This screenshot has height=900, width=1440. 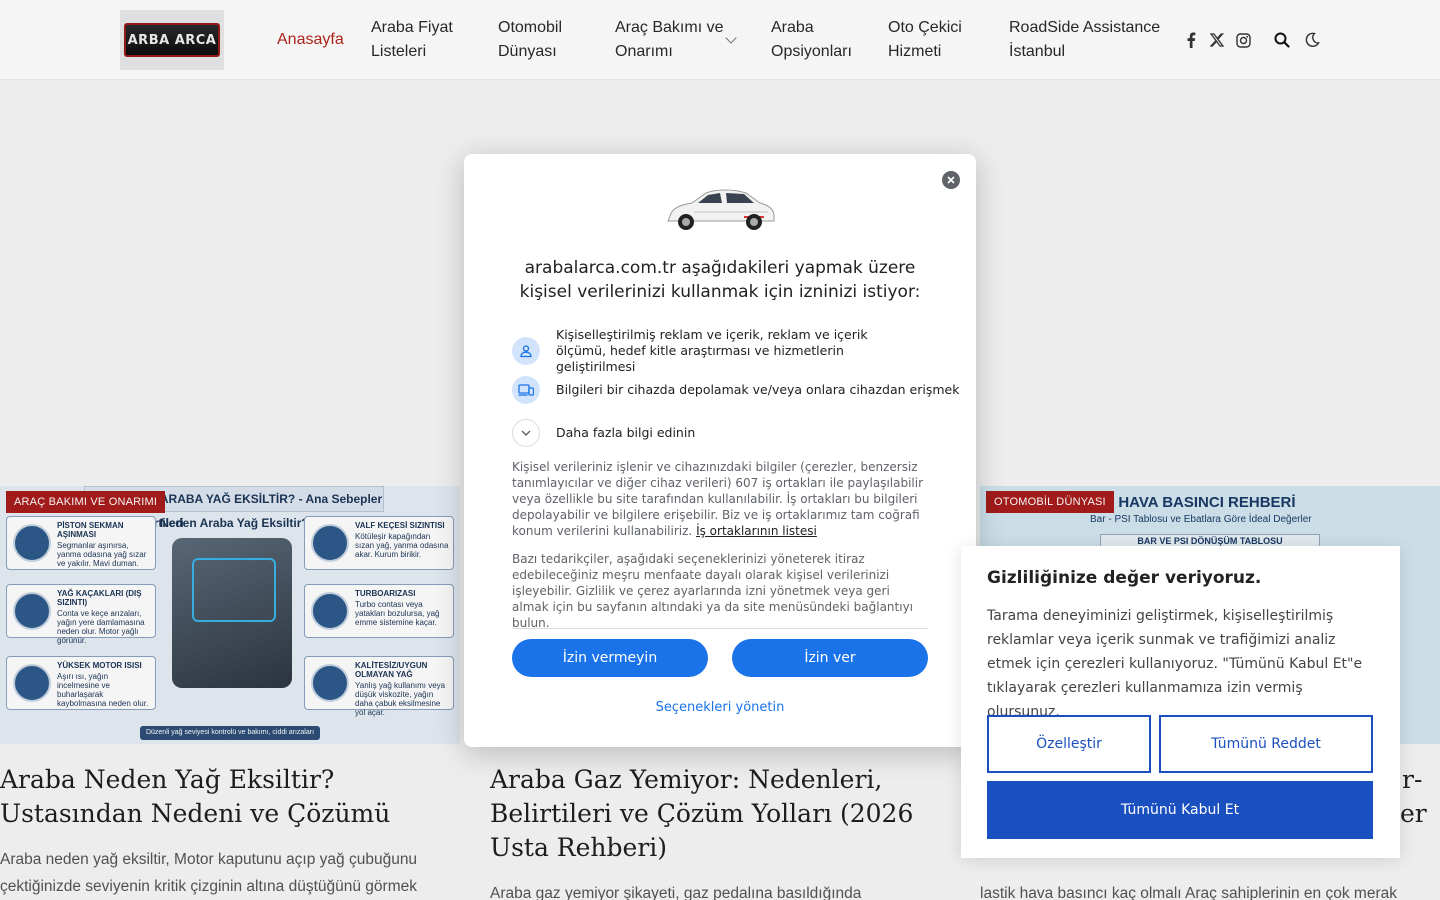 I want to click on cookie-title: Gizliliğinize değer veriyoruz., so click(x=1124, y=578).